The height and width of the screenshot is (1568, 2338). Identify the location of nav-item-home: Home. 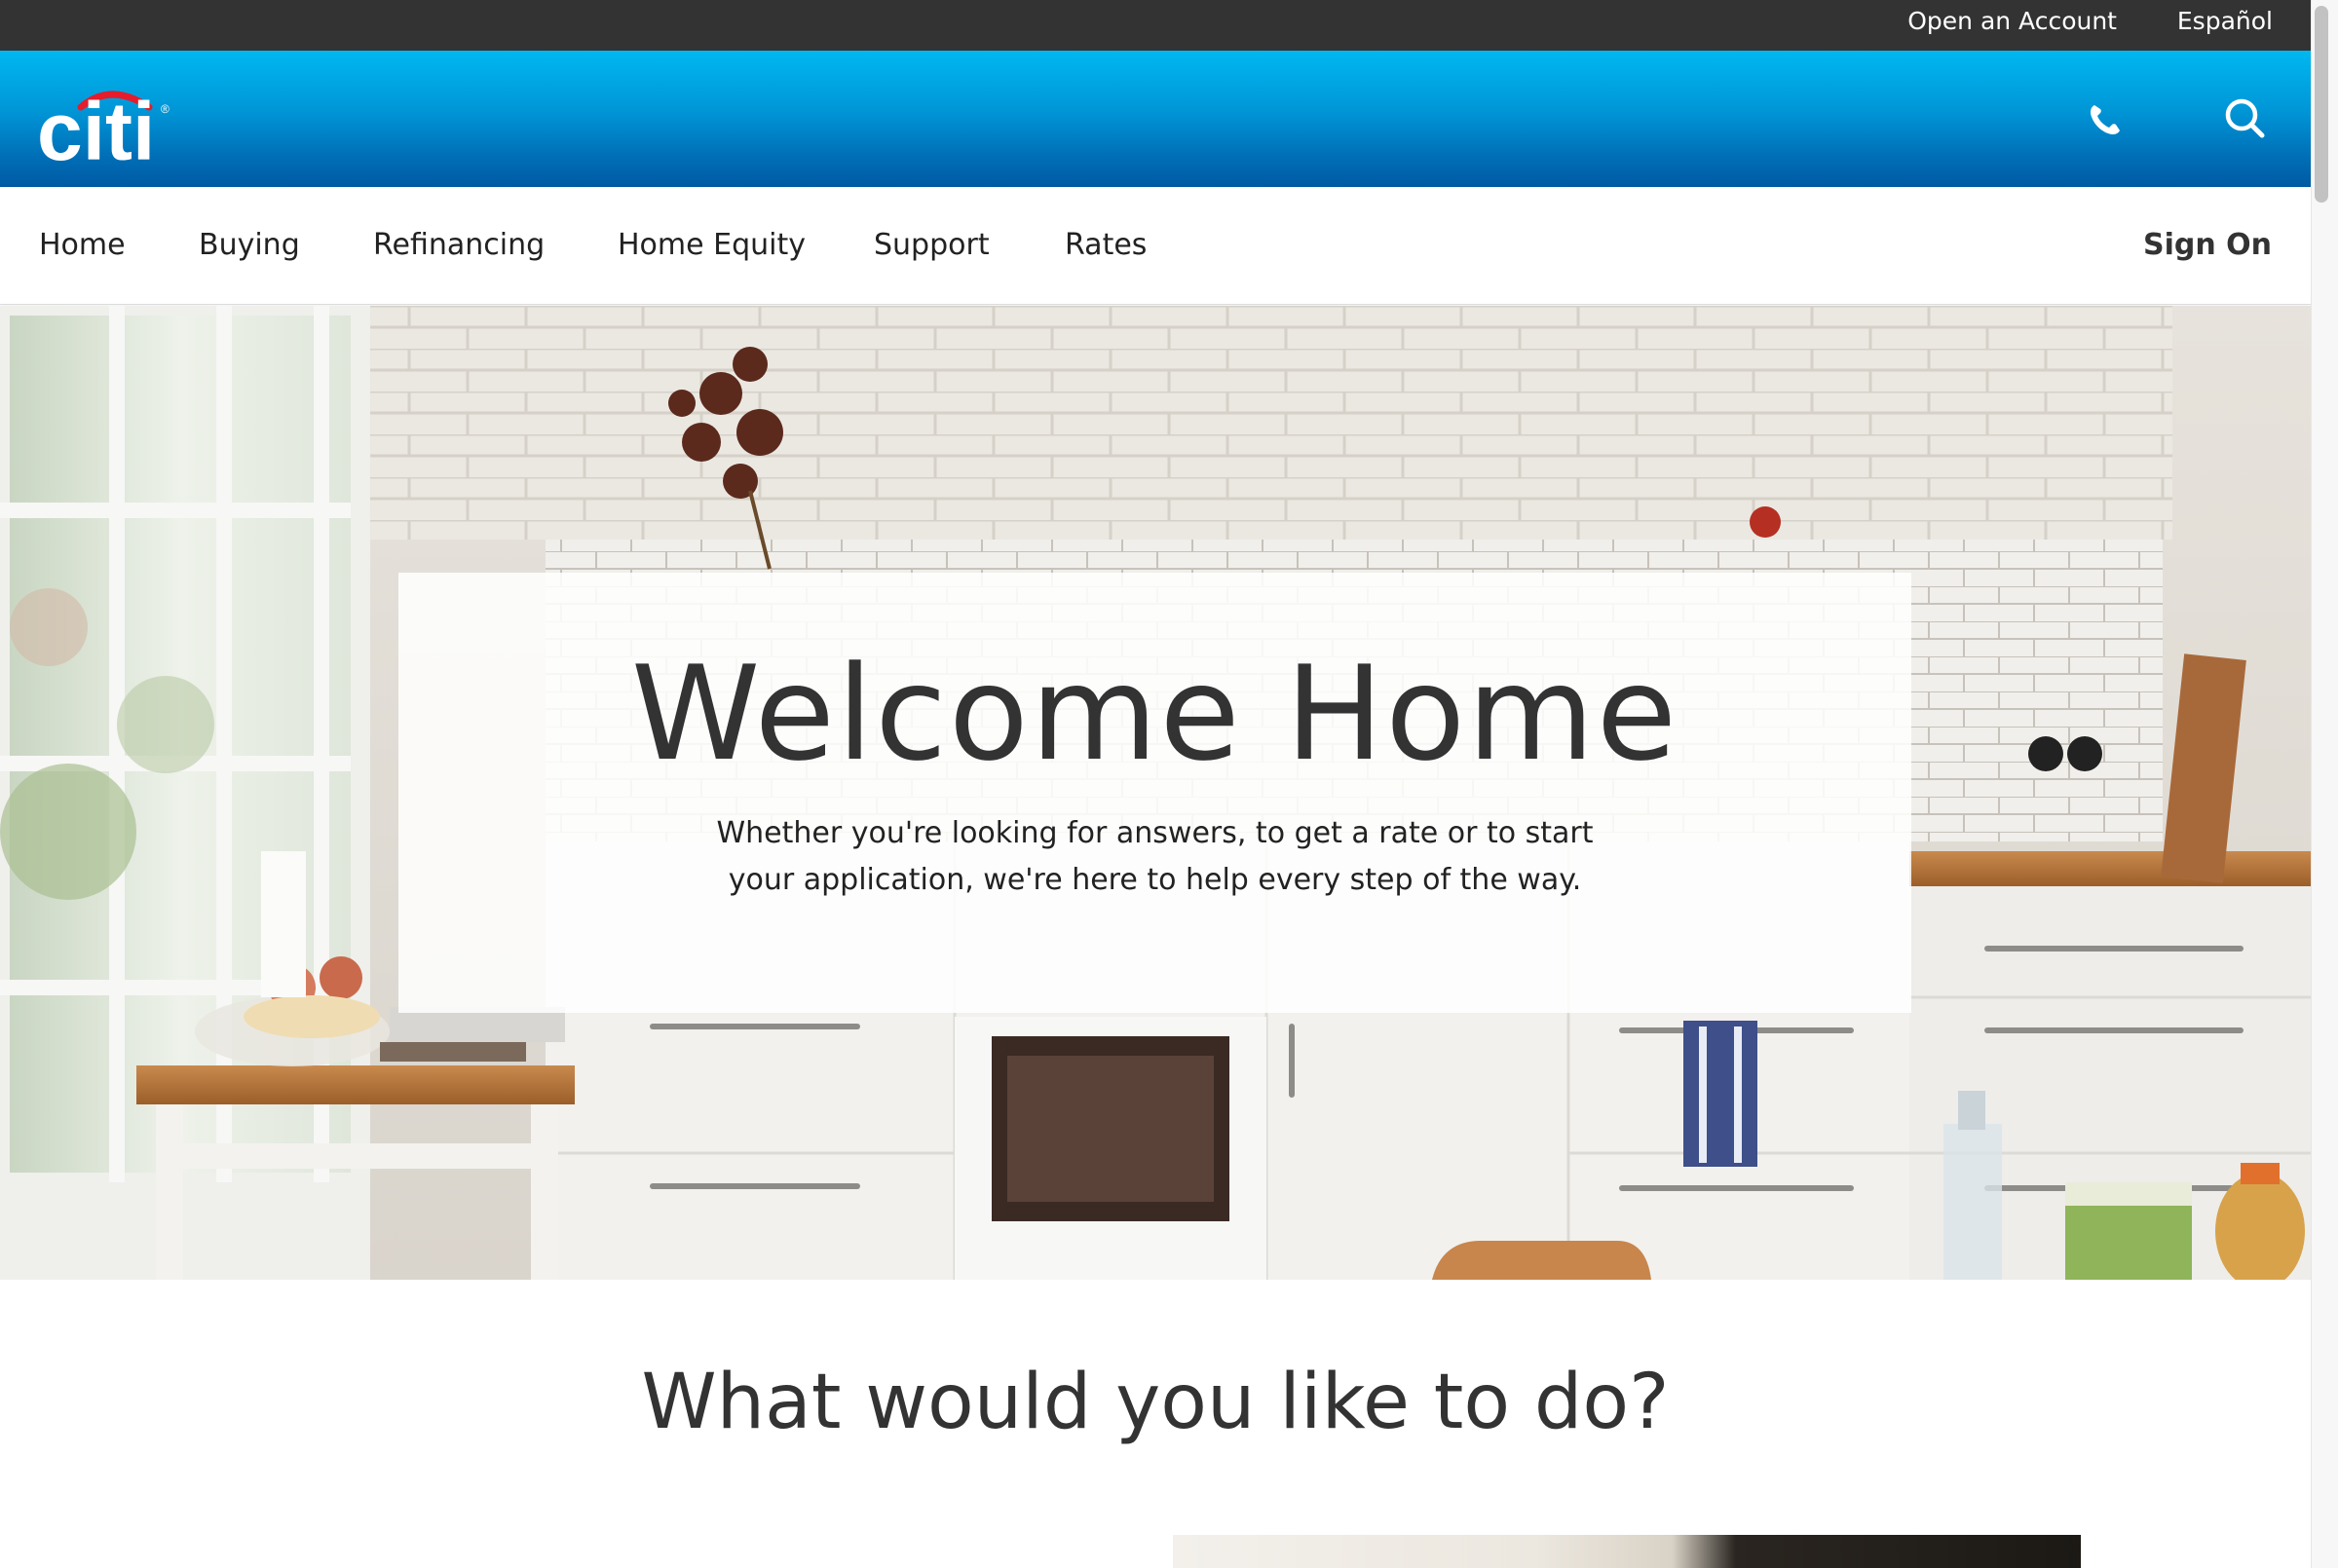
(82, 245).